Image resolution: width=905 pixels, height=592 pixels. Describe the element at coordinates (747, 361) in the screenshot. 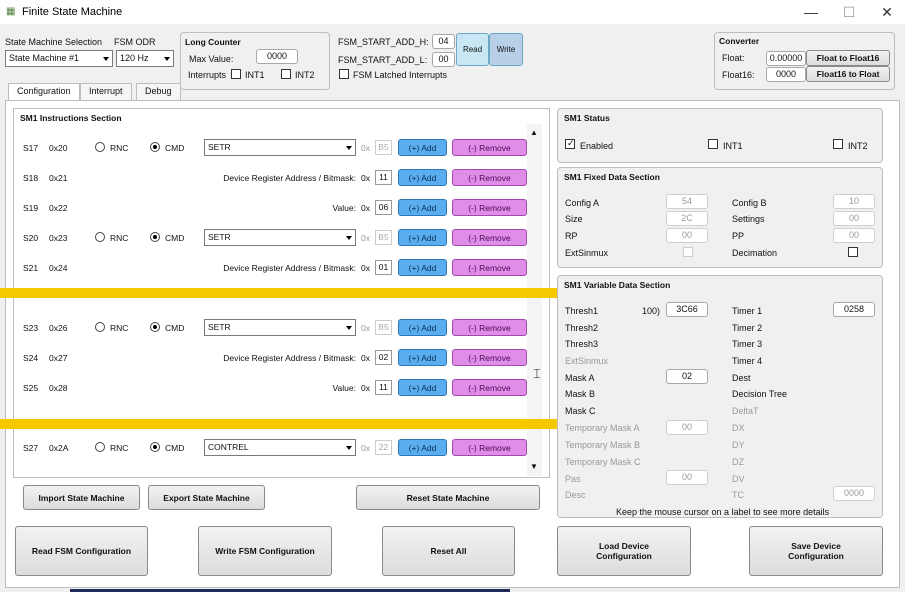

I see `timer4-label: Timer 4` at that location.